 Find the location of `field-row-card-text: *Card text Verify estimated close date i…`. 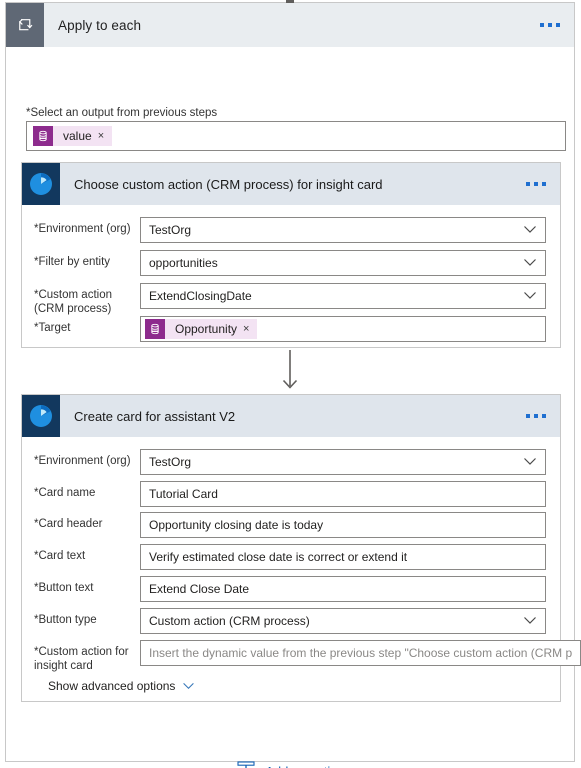

field-row-card-text: *Card text Verify estimated close date i… is located at coordinates (291, 557).